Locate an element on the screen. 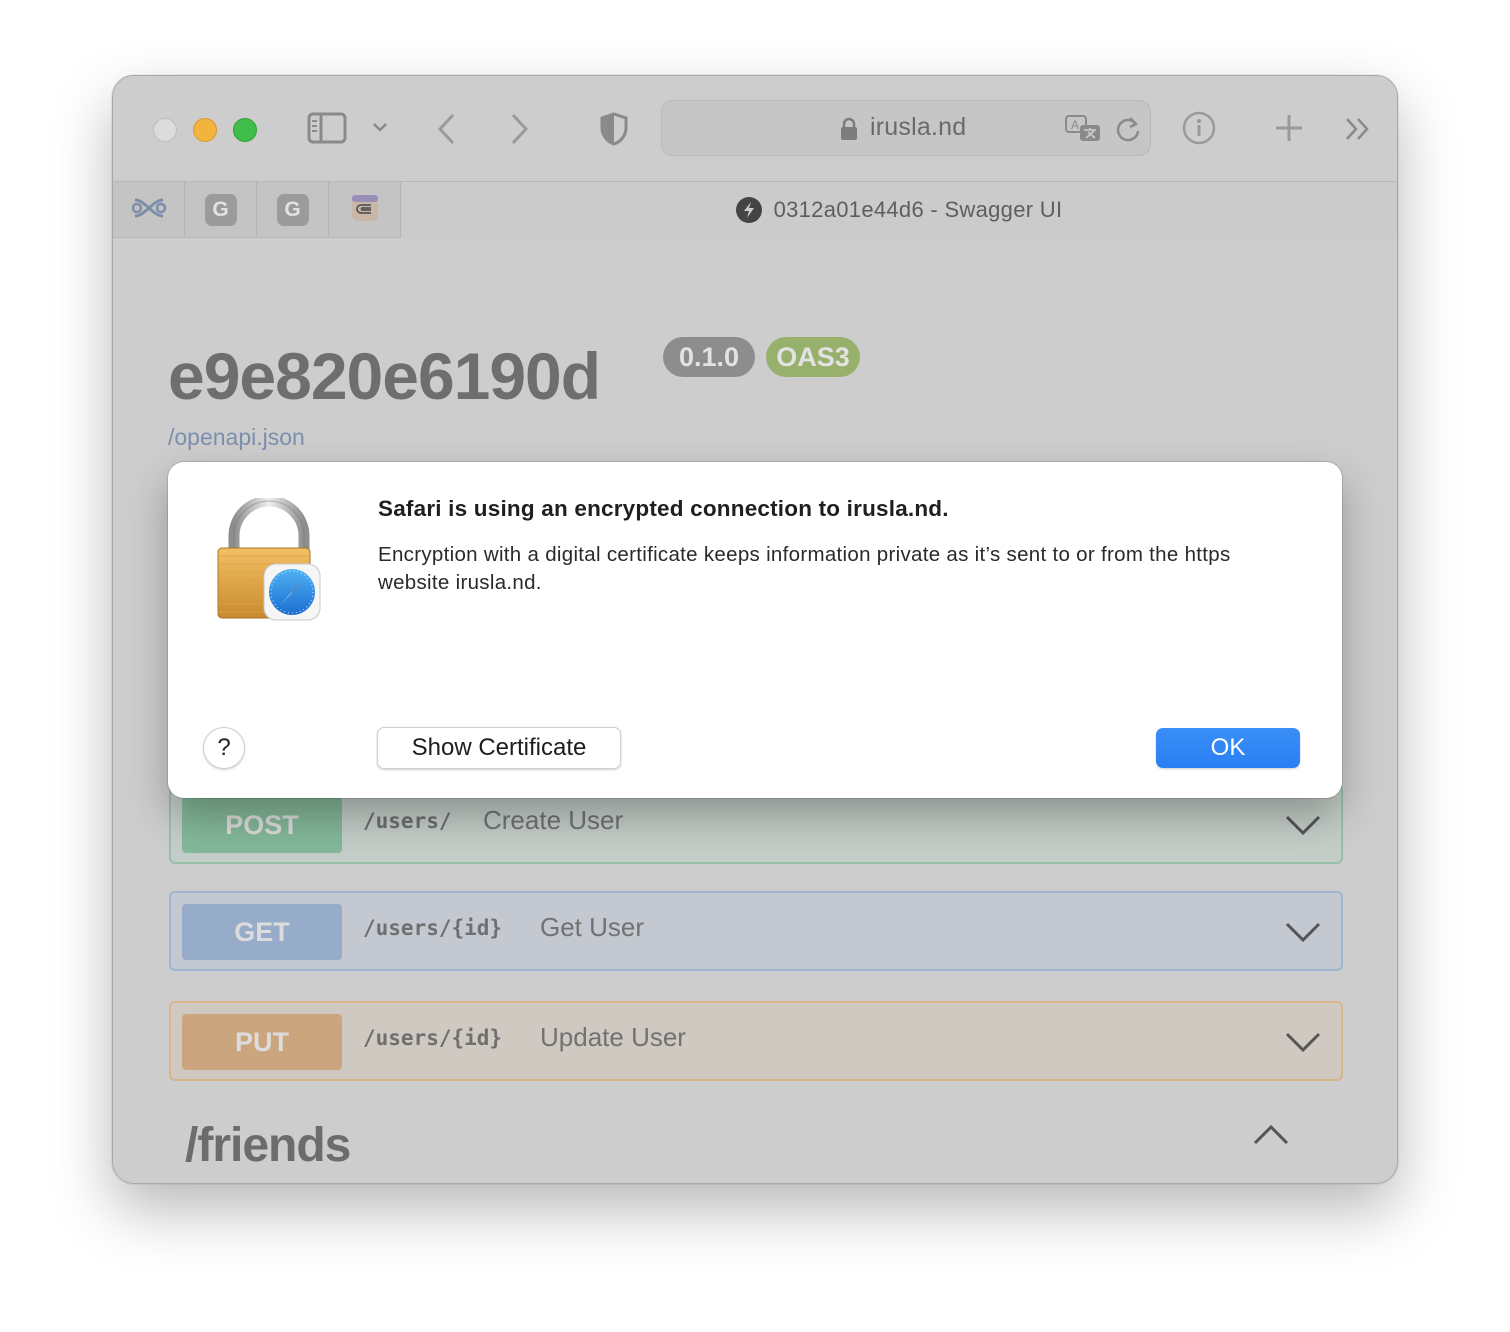  toolbar: irusla.nd A is located at coordinates (755, 128).